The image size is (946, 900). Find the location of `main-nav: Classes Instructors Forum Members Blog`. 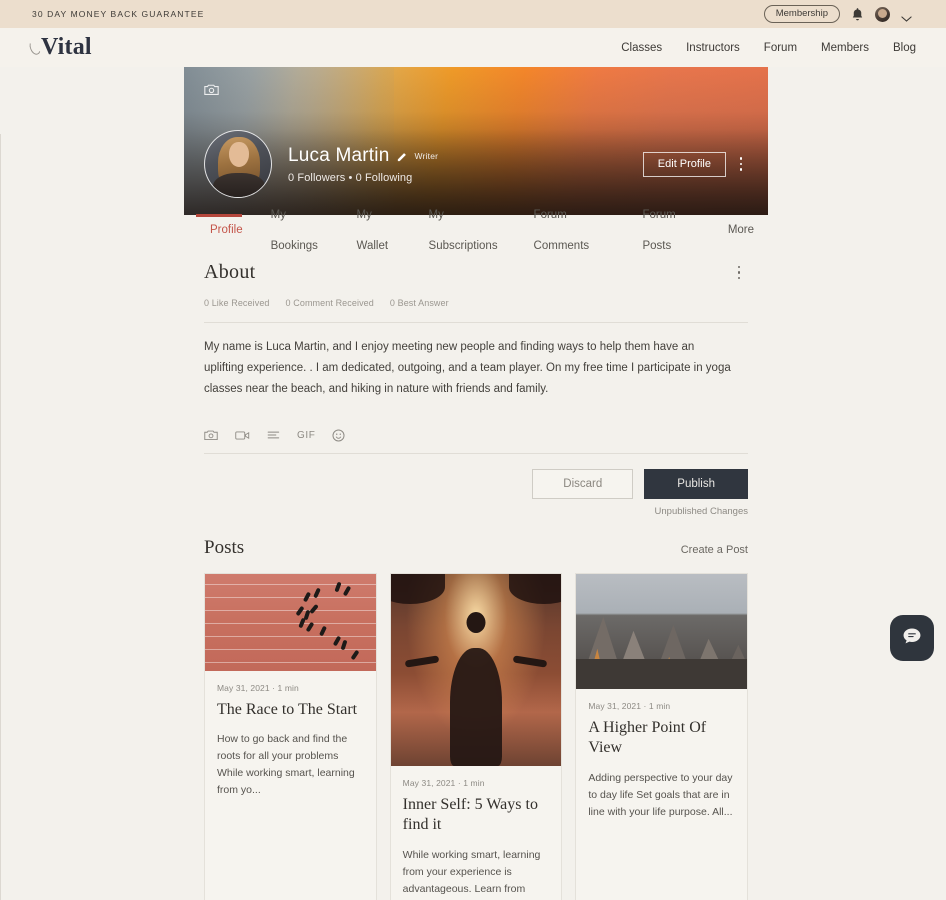

main-nav: Classes Instructors Forum Members Blog is located at coordinates (773, 48).